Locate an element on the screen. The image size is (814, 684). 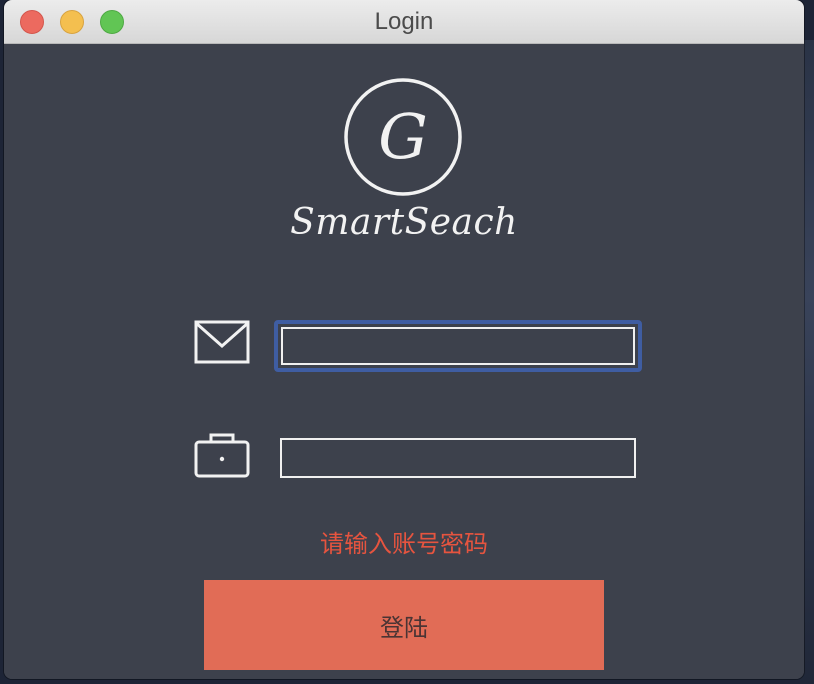
logo-letter: G is located at coordinates (403, 136).